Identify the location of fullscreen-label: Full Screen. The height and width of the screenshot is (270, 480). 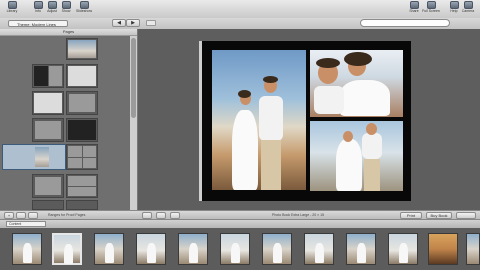
(431, 11).